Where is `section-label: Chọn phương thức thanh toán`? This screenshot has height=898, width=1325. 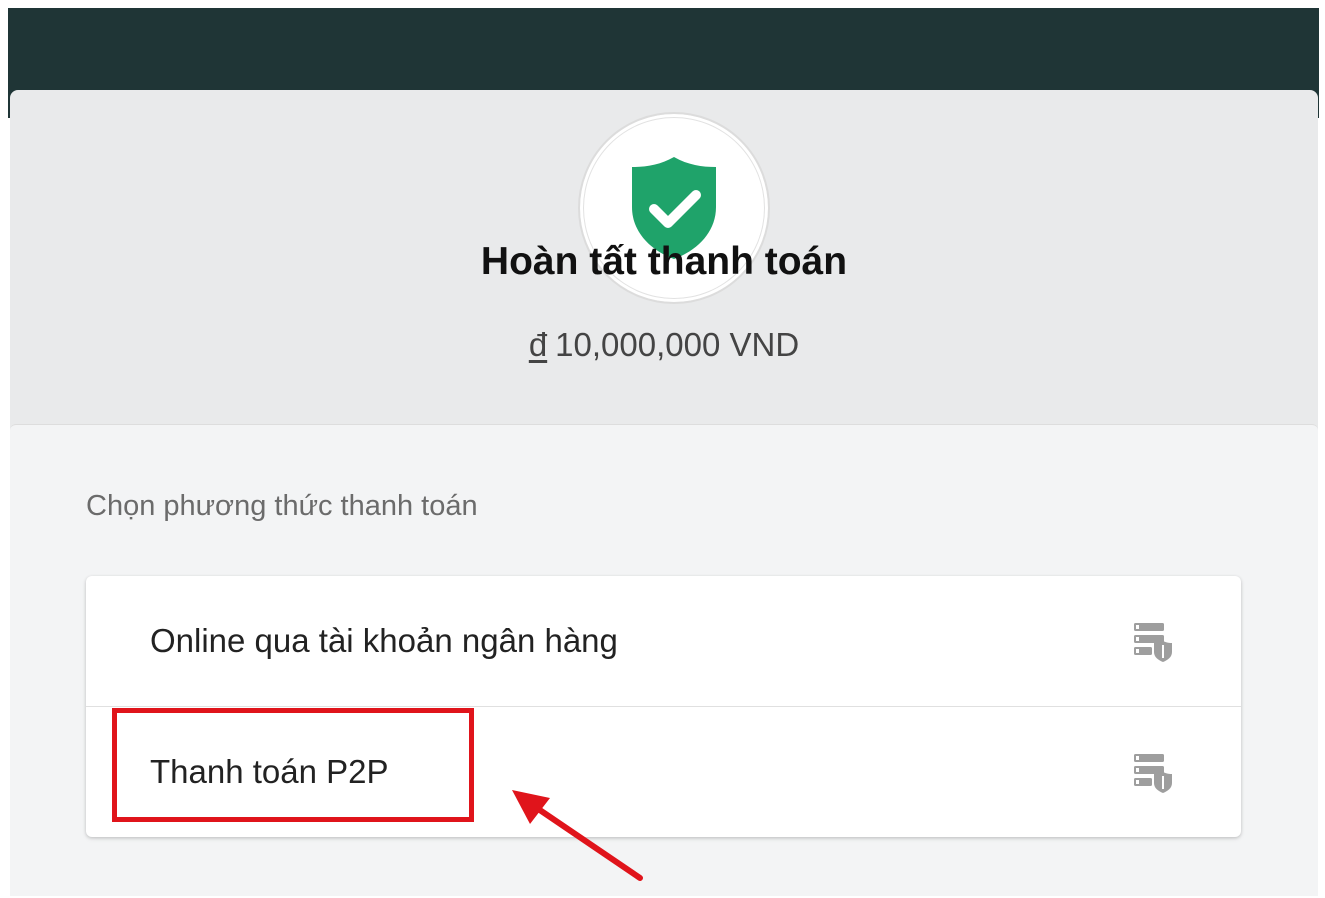 section-label: Chọn phương thức thanh toán is located at coordinates (282, 506).